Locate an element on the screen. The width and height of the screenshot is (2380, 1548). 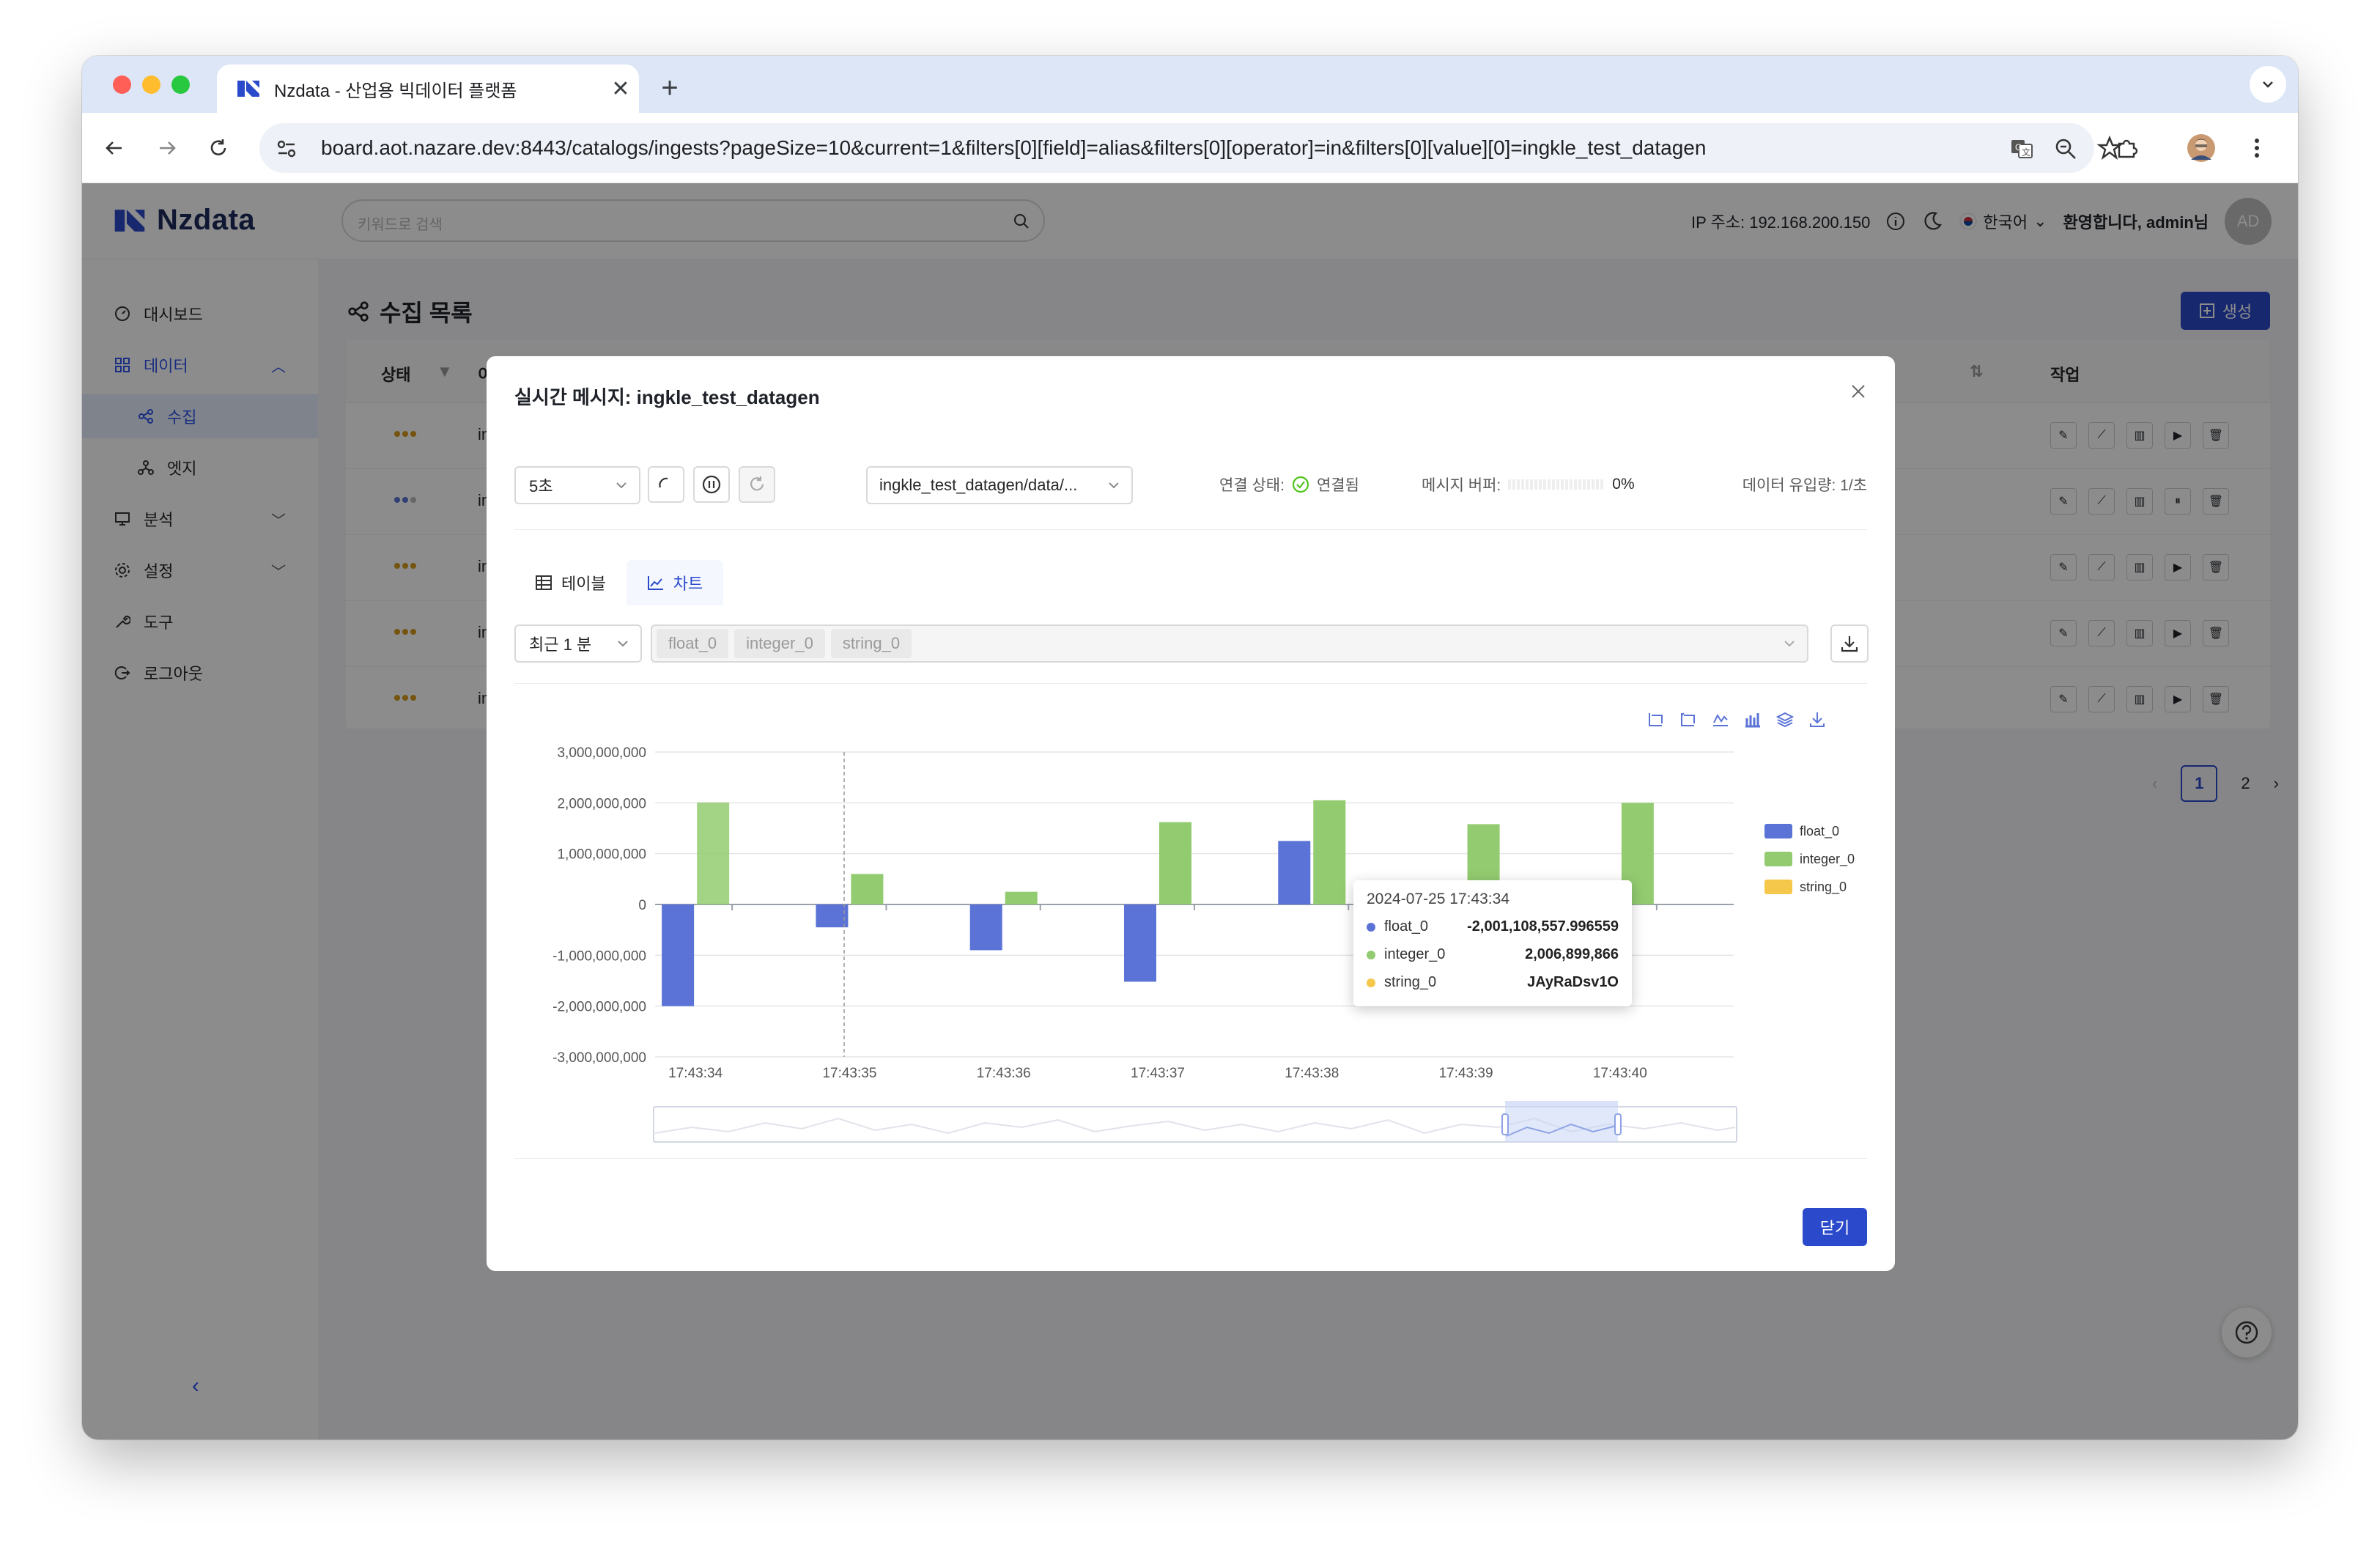
arrow-left-icon is located at coordinates (114, 148).